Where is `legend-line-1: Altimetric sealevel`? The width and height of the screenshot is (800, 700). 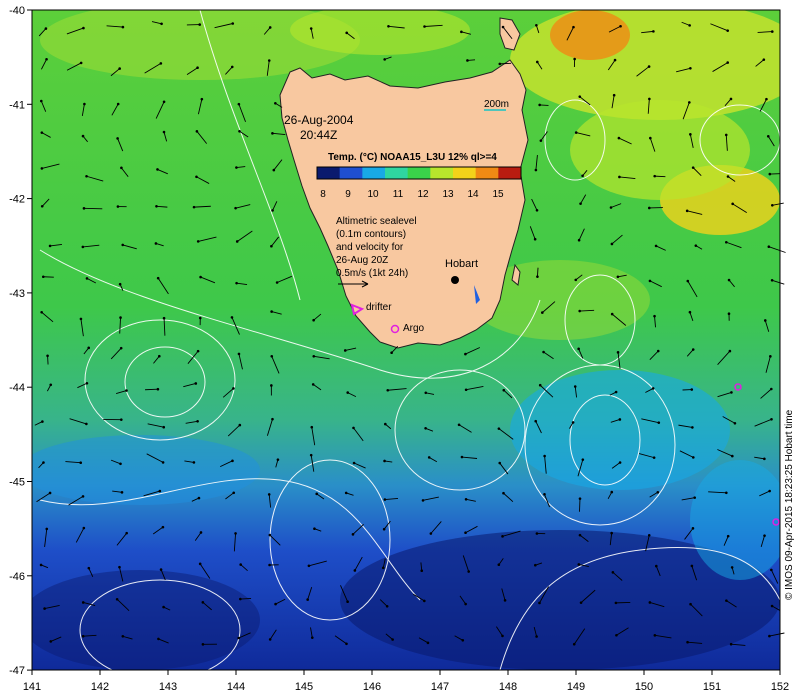 legend-line-1: Altimetric sealevel is located at coordinates (376, 221).